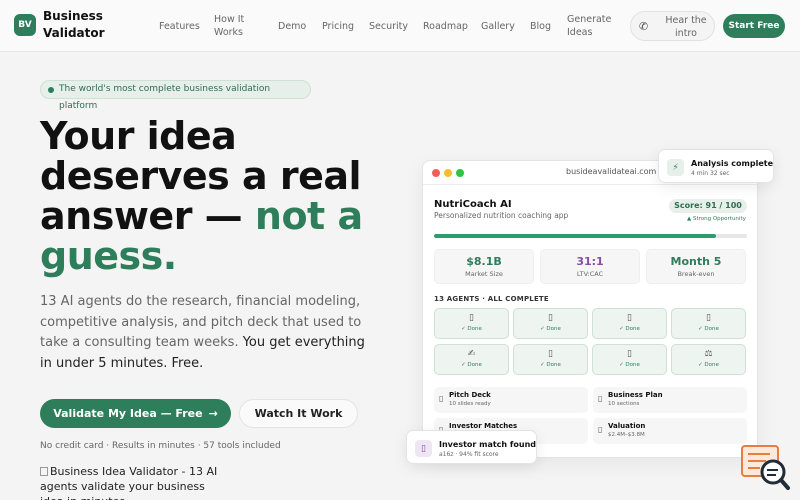 This screenshot has width=800, height=500. Describe the element at coordinates (696, 274) in the screenshot. I see `metric-label: Break-even` at that location.